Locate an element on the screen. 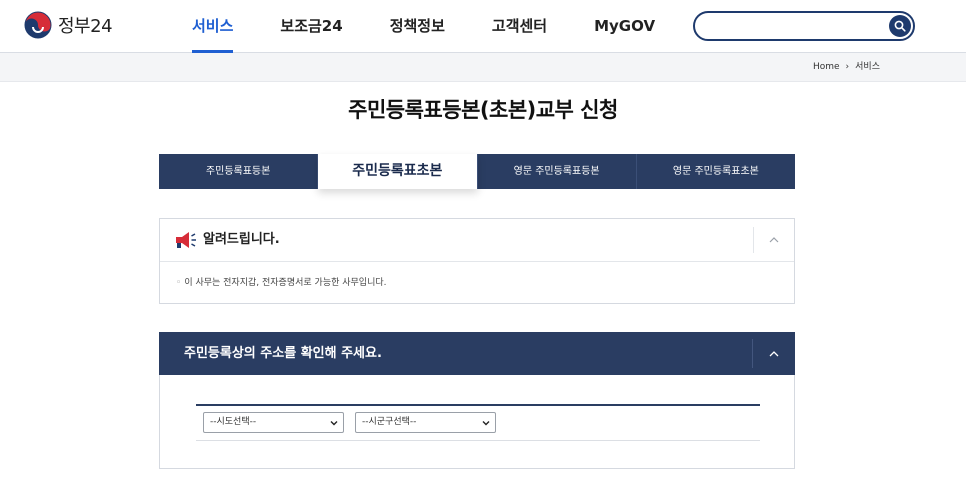 Image resolution: width=966 pixels, height=487 pixels. certificate-tabs: 주민등록표등본 주민등록표초본 영문 주민등록표등본 영문 주민등록표초본 is located at coordinates (477, 171).